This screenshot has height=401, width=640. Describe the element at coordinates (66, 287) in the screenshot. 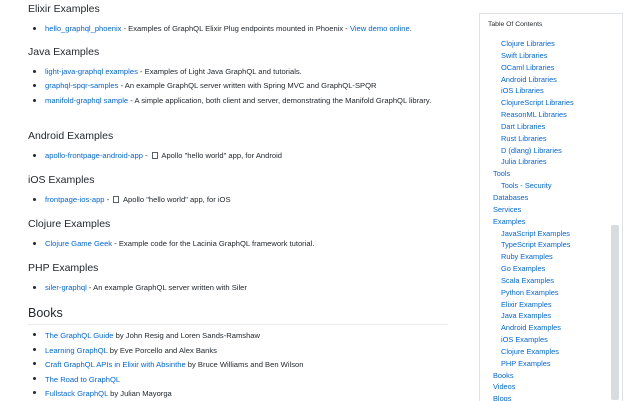

I see `link-siler-graphql: siler-graphql` at that location.